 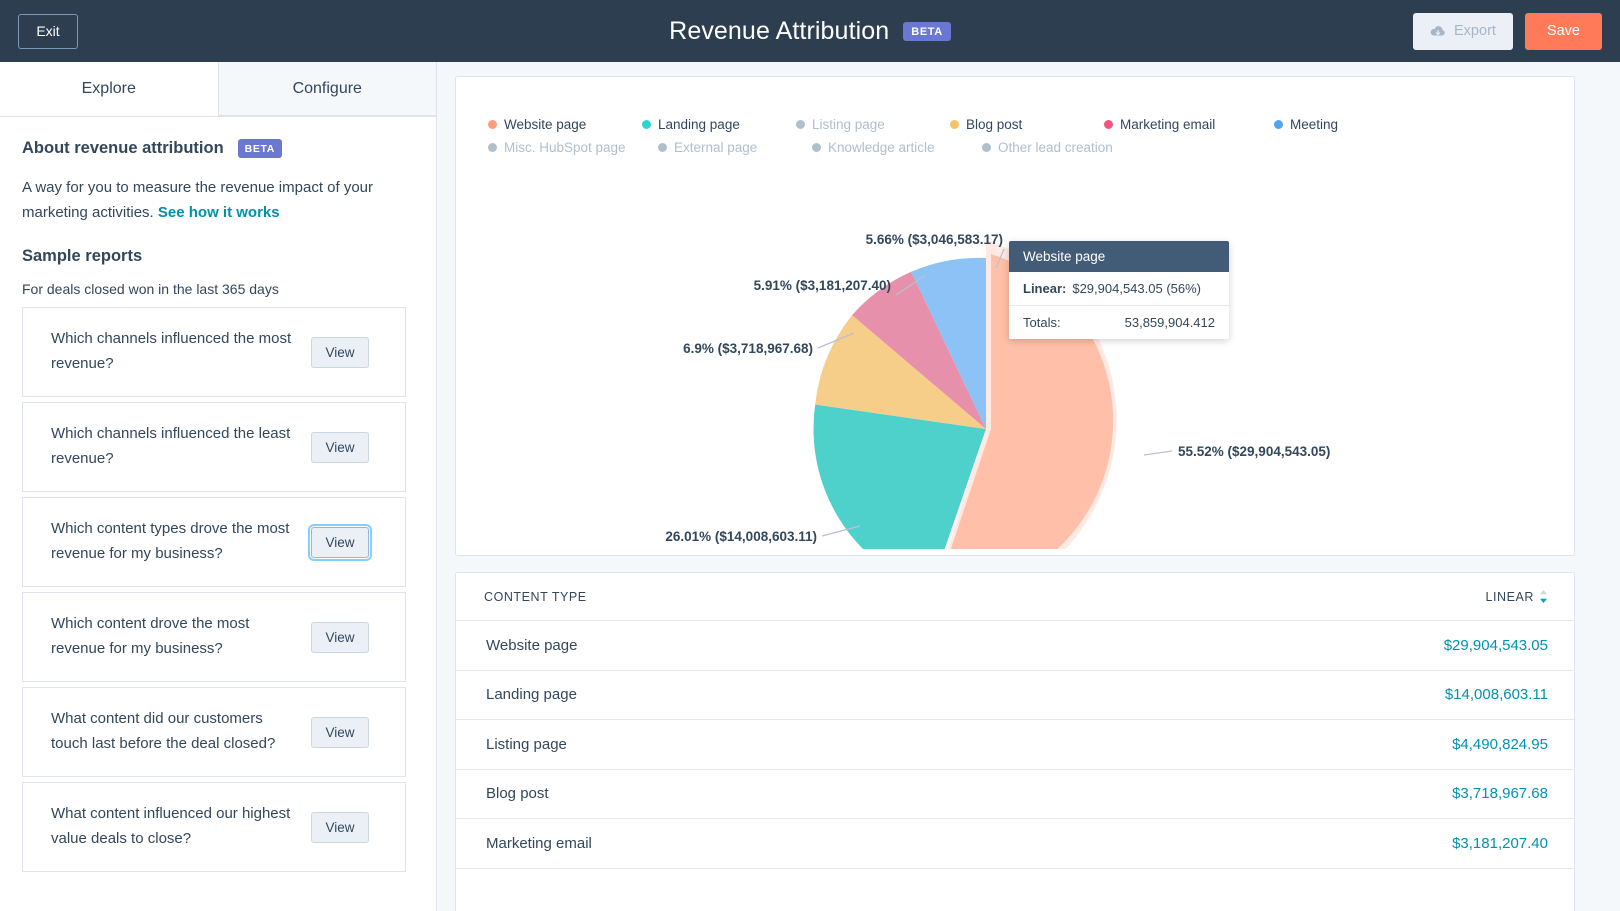 What do you see at coordinates (1015, 695) in the screenshot?
I see `table-row: Landing page $14,008,603.11` at bounding box center [1015, 695].